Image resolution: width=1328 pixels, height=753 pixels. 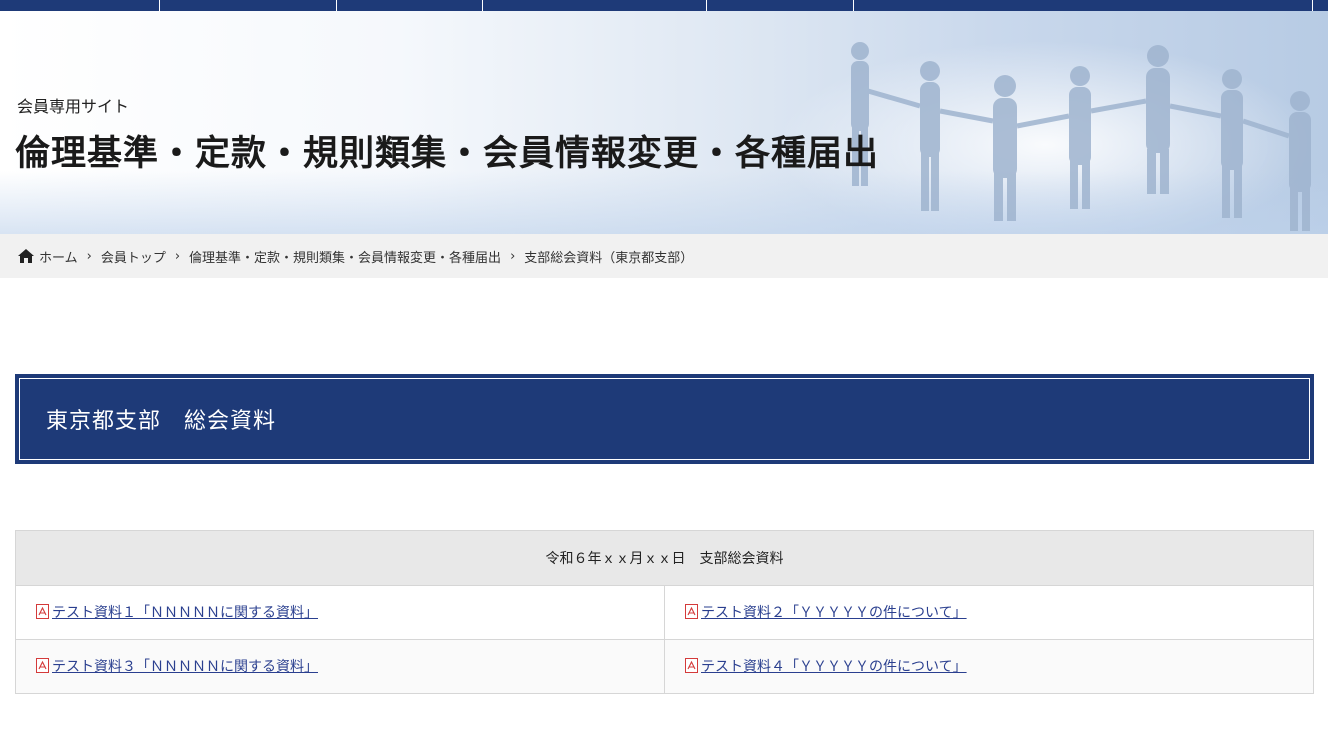 I want to click on table-header-row: 令和６年ｘｘ月ｘｘ日 支部総会資料, so click(x=664, y=558).